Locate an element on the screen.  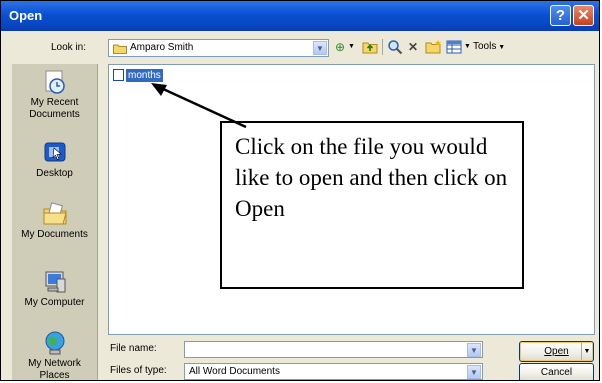
files-of-type-label: Files of type: is located at coordinates (138, 370).